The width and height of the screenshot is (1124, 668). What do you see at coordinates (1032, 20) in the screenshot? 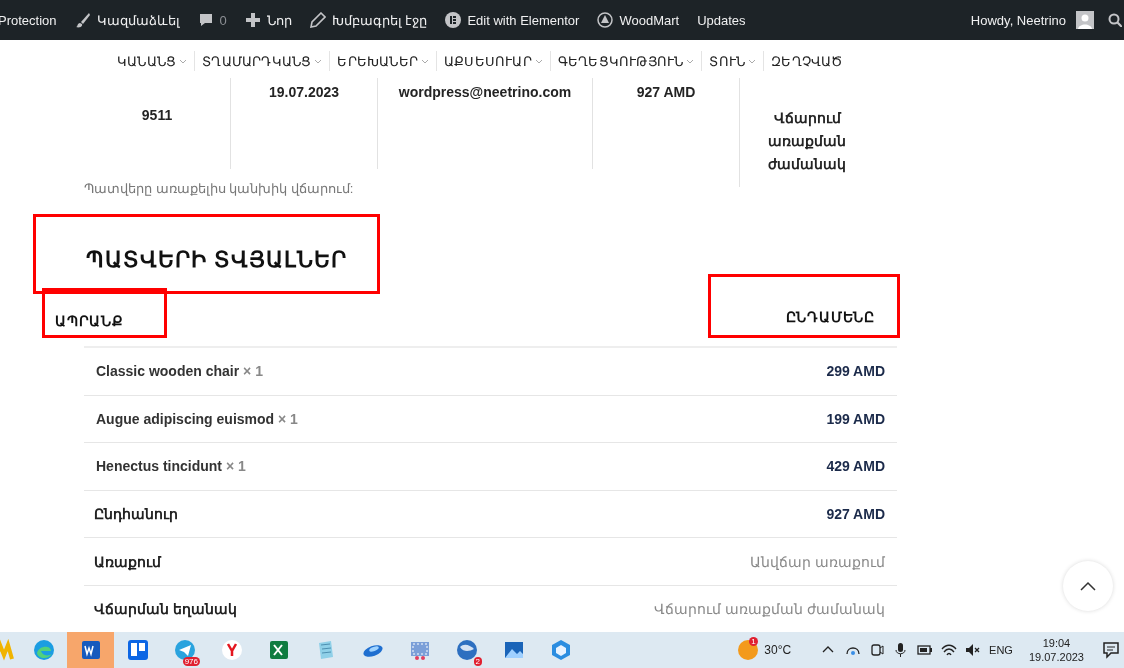
I see `account-link: Howdy, Neetrino` at bounding box center [1032, 20].